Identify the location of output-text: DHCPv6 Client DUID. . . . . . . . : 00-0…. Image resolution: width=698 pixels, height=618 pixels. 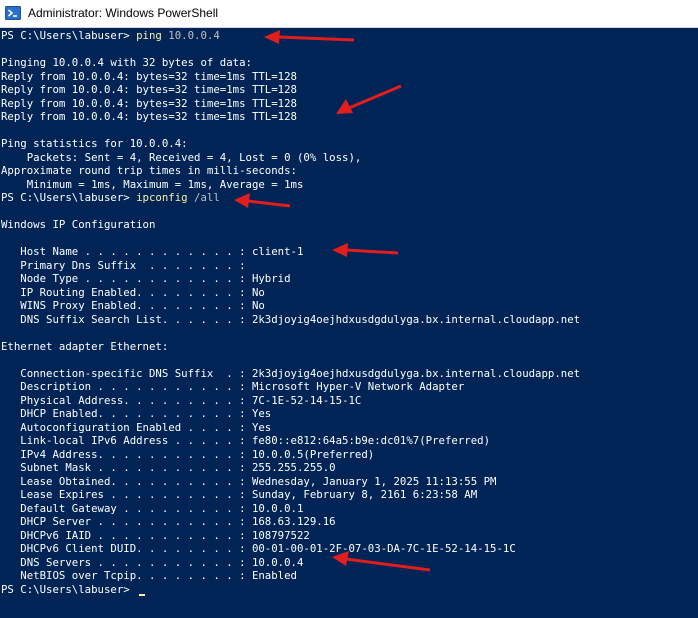
(258, 548).